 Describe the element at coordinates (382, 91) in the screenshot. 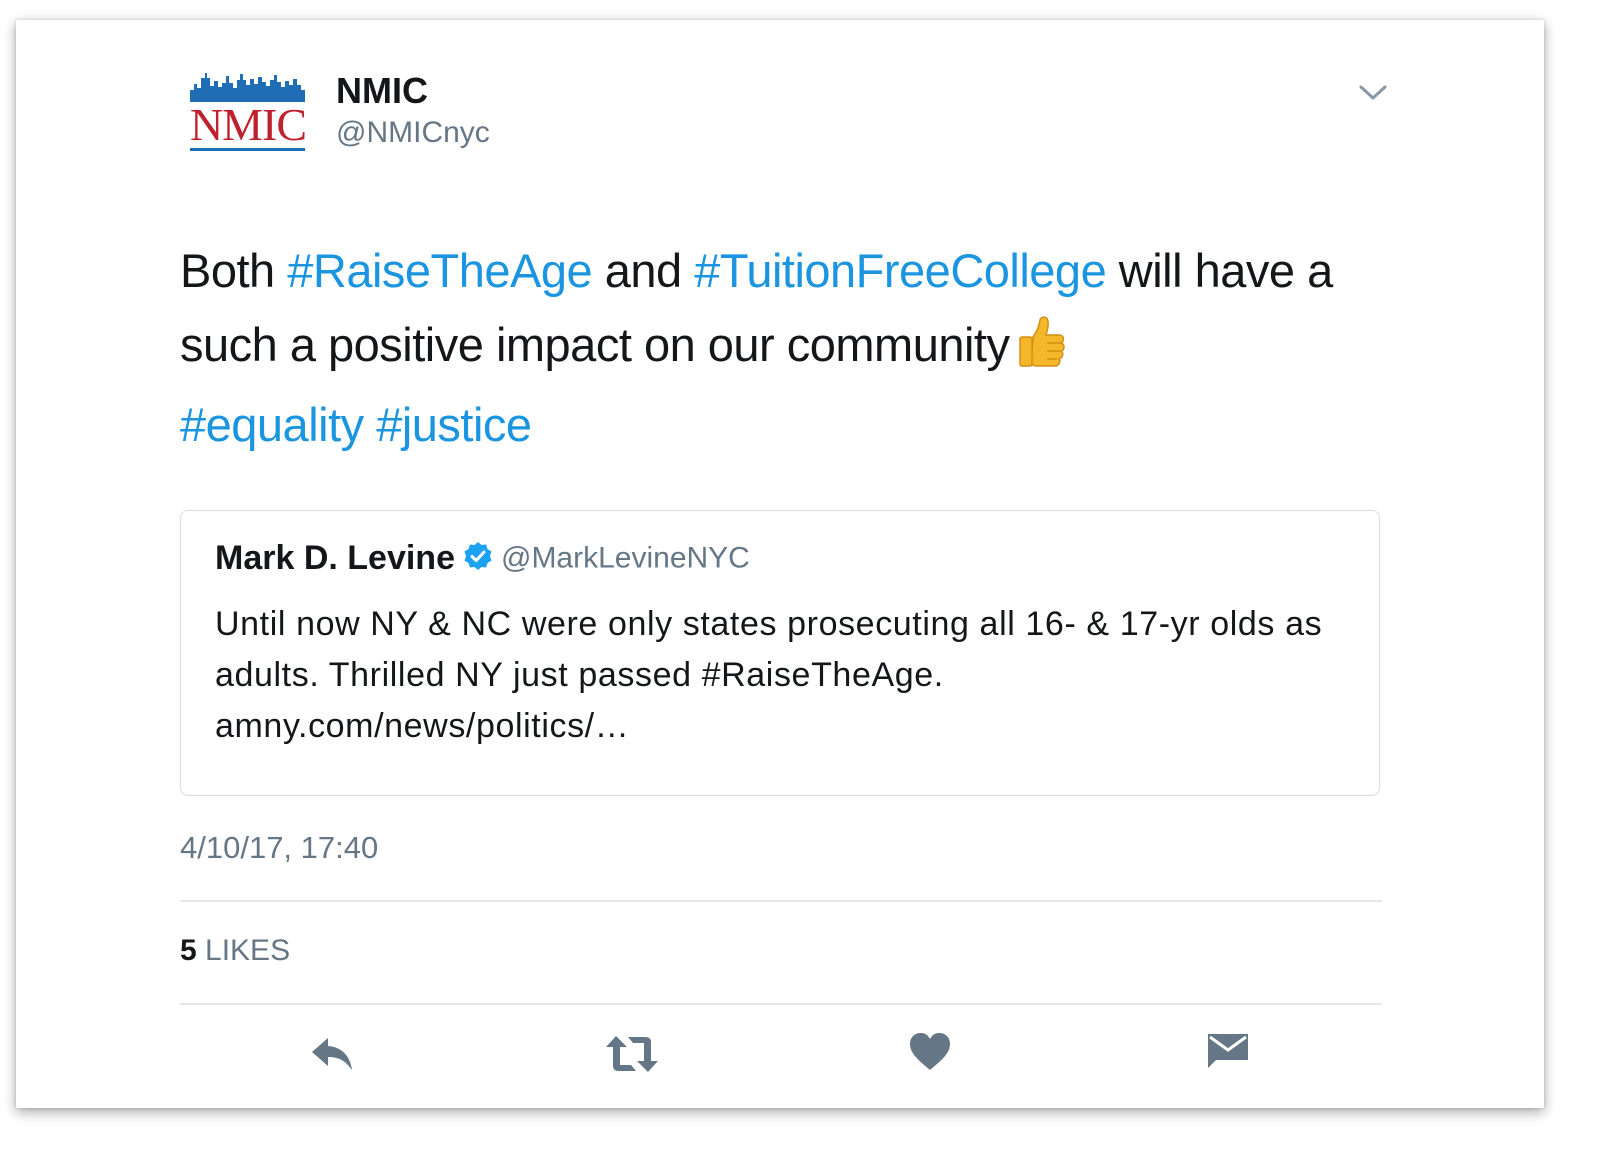

I see `author-name: NMIC` at that location.